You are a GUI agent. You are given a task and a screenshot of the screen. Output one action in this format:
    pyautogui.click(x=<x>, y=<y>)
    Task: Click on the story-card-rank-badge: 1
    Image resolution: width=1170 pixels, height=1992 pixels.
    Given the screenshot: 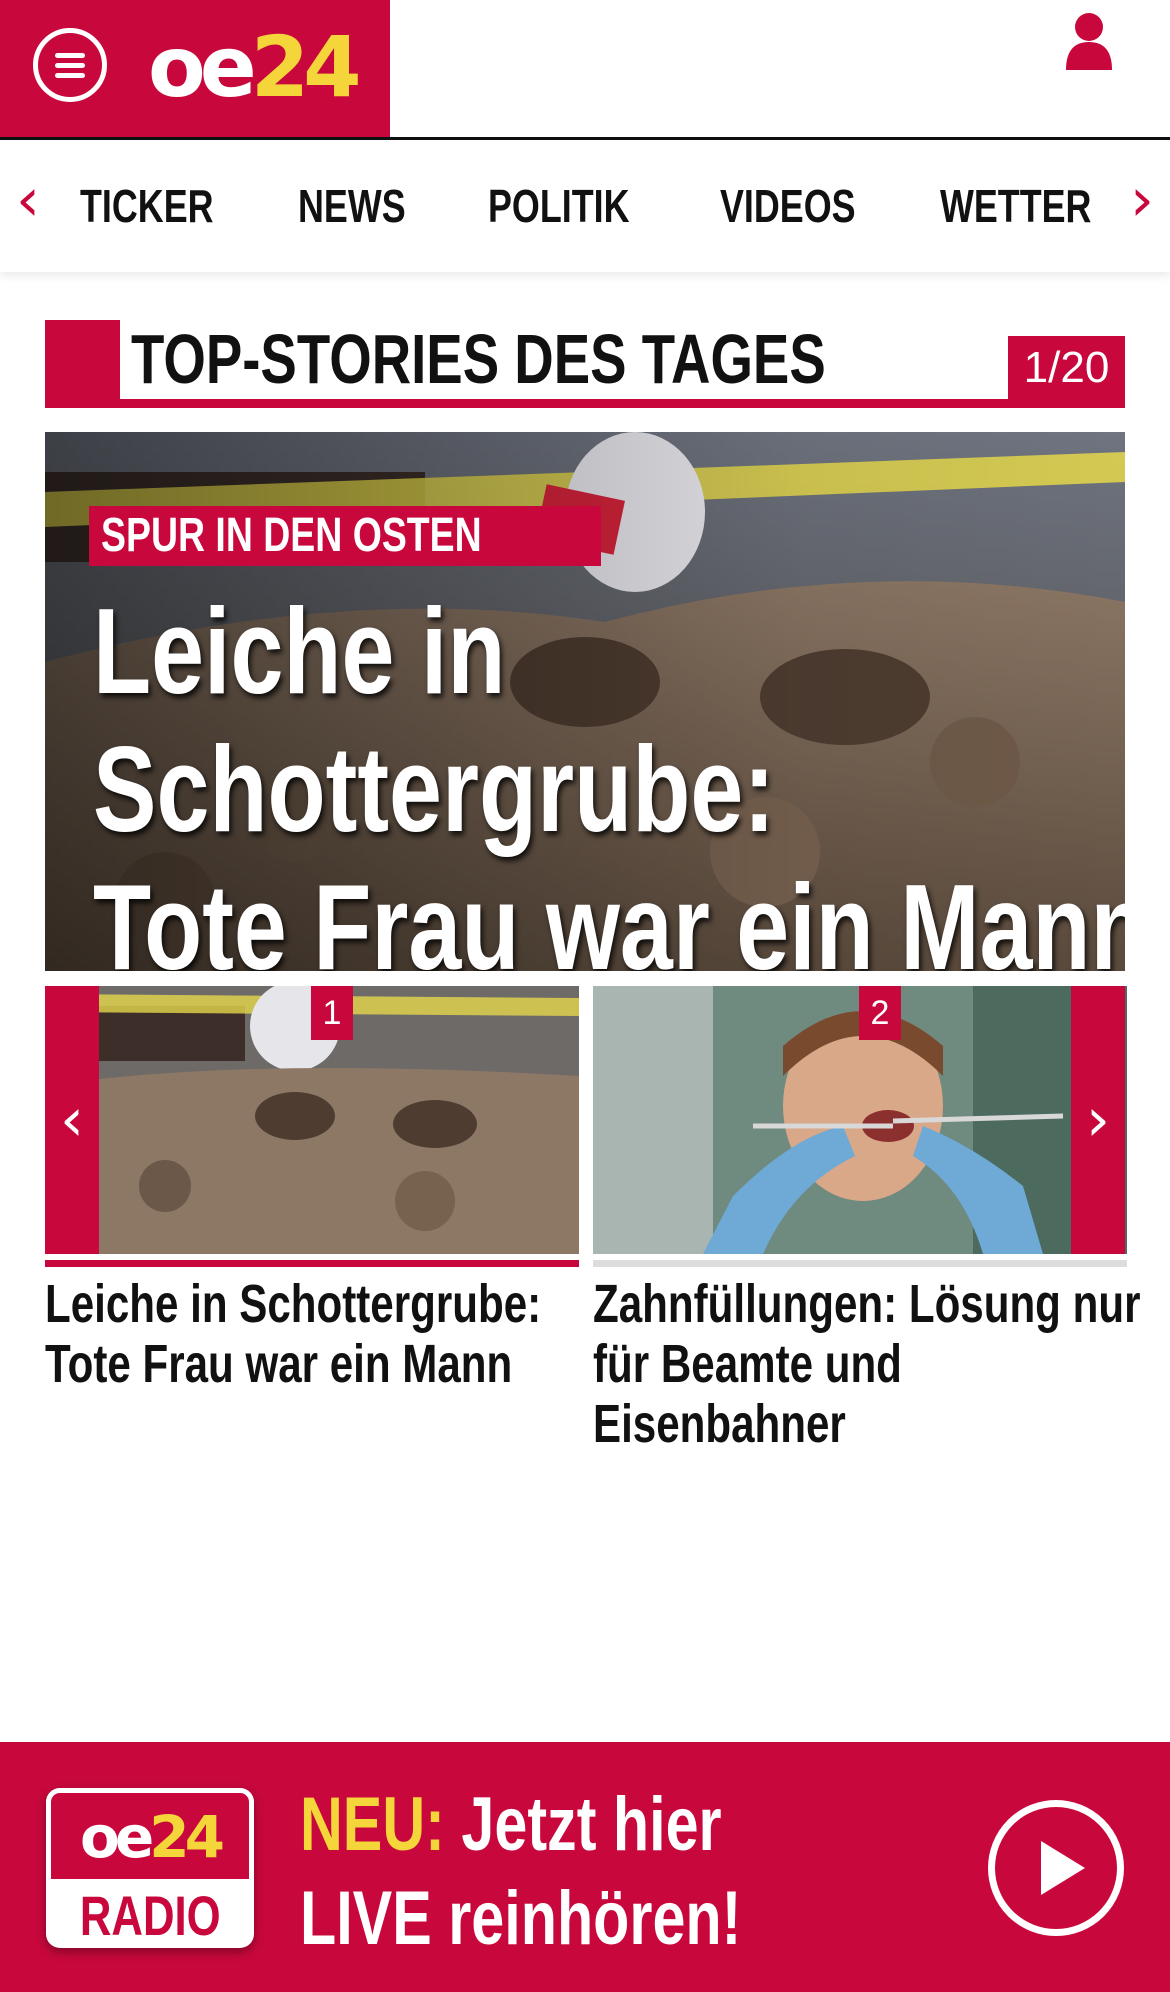 What is the action you would take?
    pyautogui.click(x=332, y=1013)
    